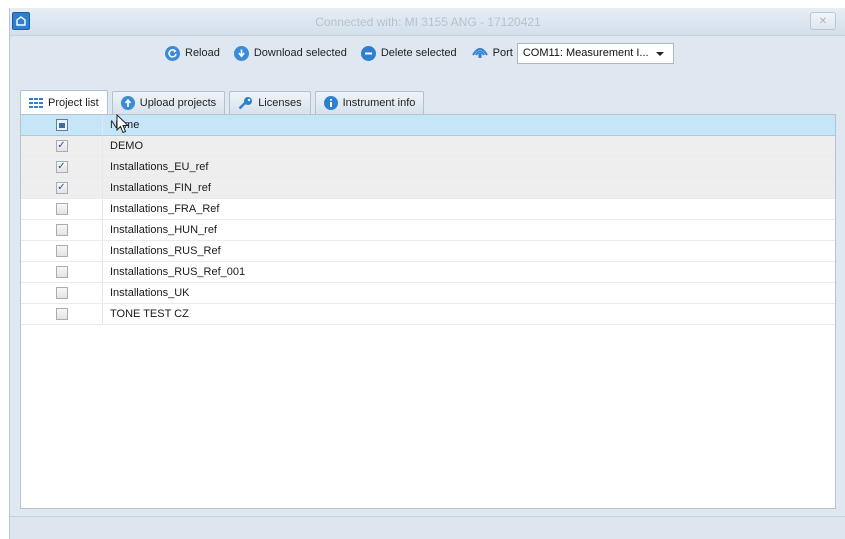 The width and height of the screenshot is (845, 539). Describe the element at coordinates (172, 53) in the screenshot. I see `reload-icon` at that location.